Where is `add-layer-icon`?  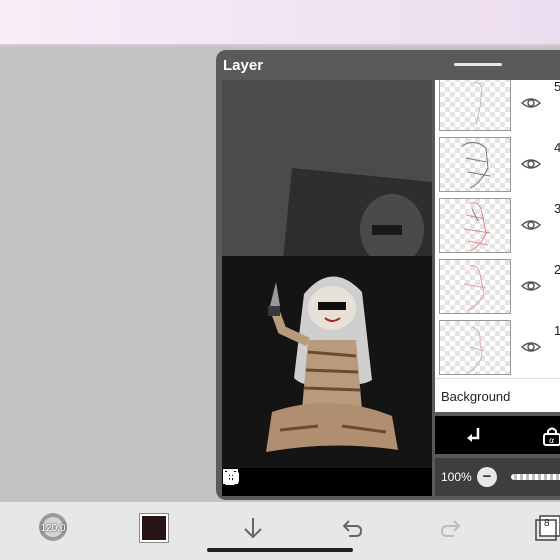
add-layer-icon is located at coordinates (250, 480).